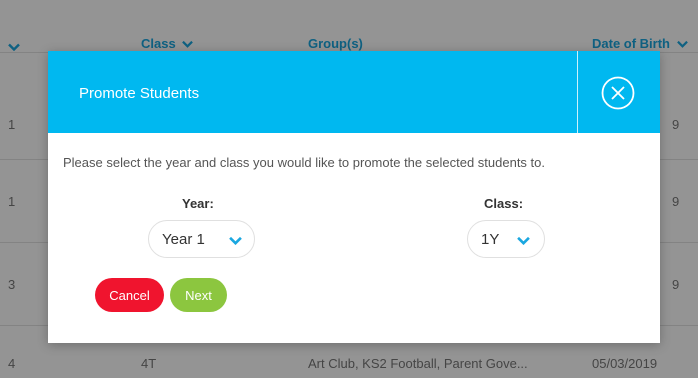 The height and width of the screenshot is (378, 698). I want to click on close-circle-icon, so click(618, 93).